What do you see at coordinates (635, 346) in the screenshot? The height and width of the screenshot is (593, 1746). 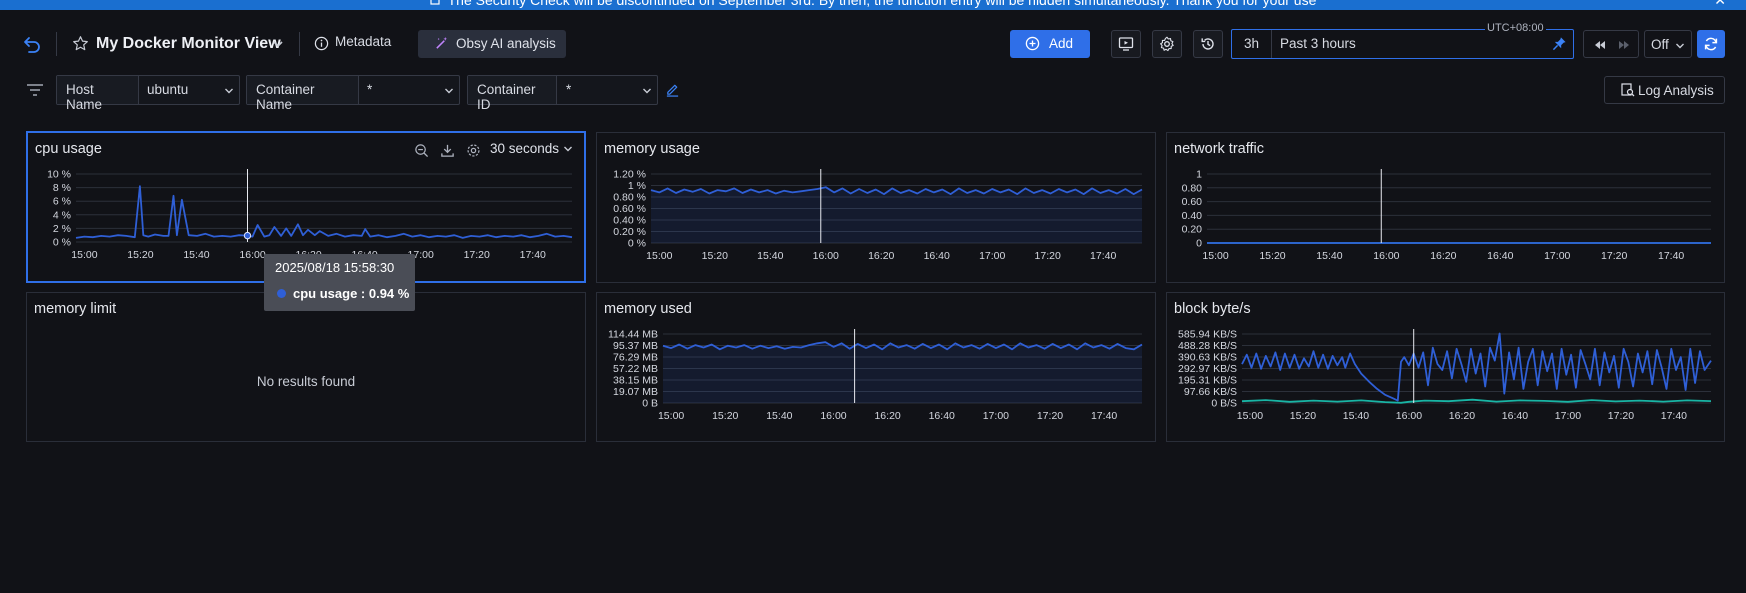 I see `y-tick-label: 95.37 MB` at bounding box center [635, 346].